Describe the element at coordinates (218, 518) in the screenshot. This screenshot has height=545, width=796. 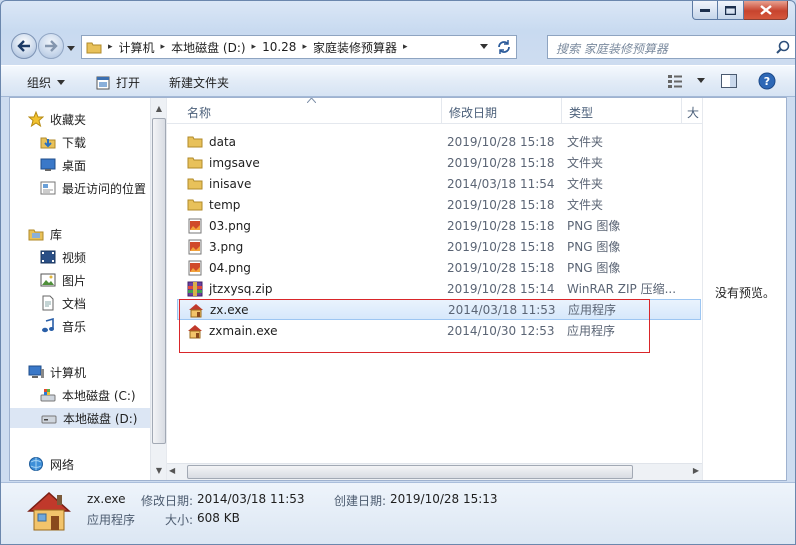
I see `detail-size-value: 608 KB` at that location.